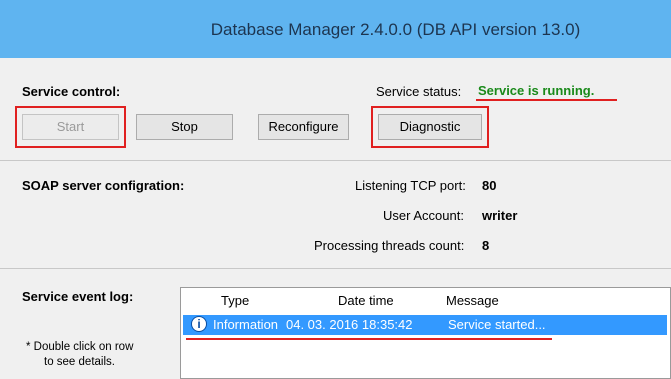 This screenshot has height=379, width=671. What do you see at coordinates (70, 127) in the screenshot?
I see `start-button: Start` at bounding box center [70, 127].